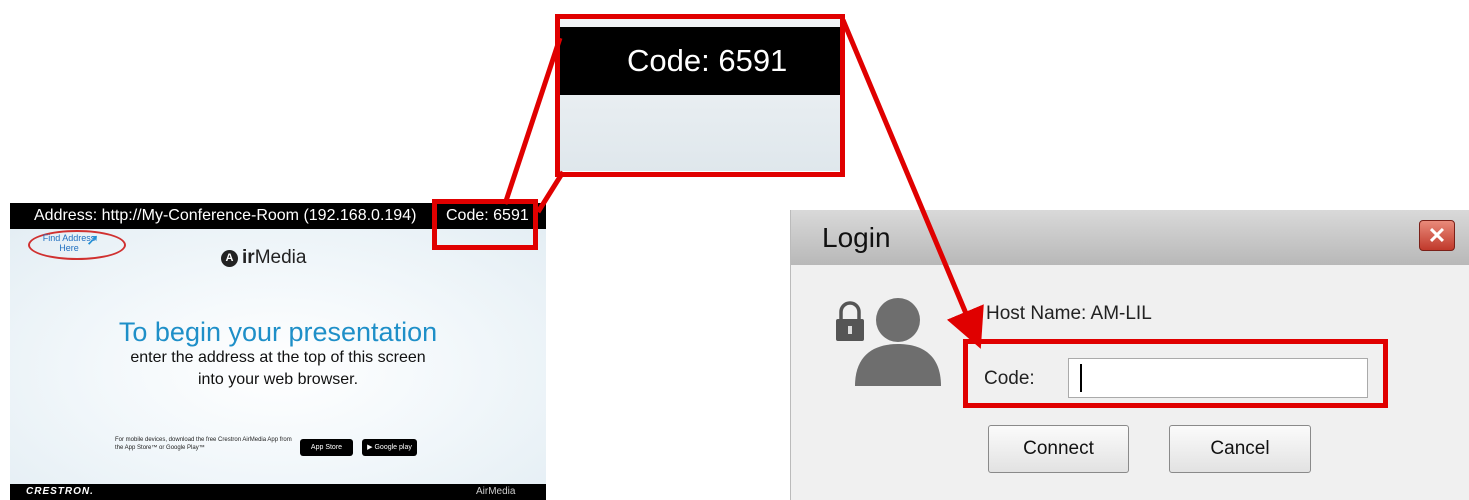  I want to click on google-play-badge: ▶ Google play, so click(389, 447).